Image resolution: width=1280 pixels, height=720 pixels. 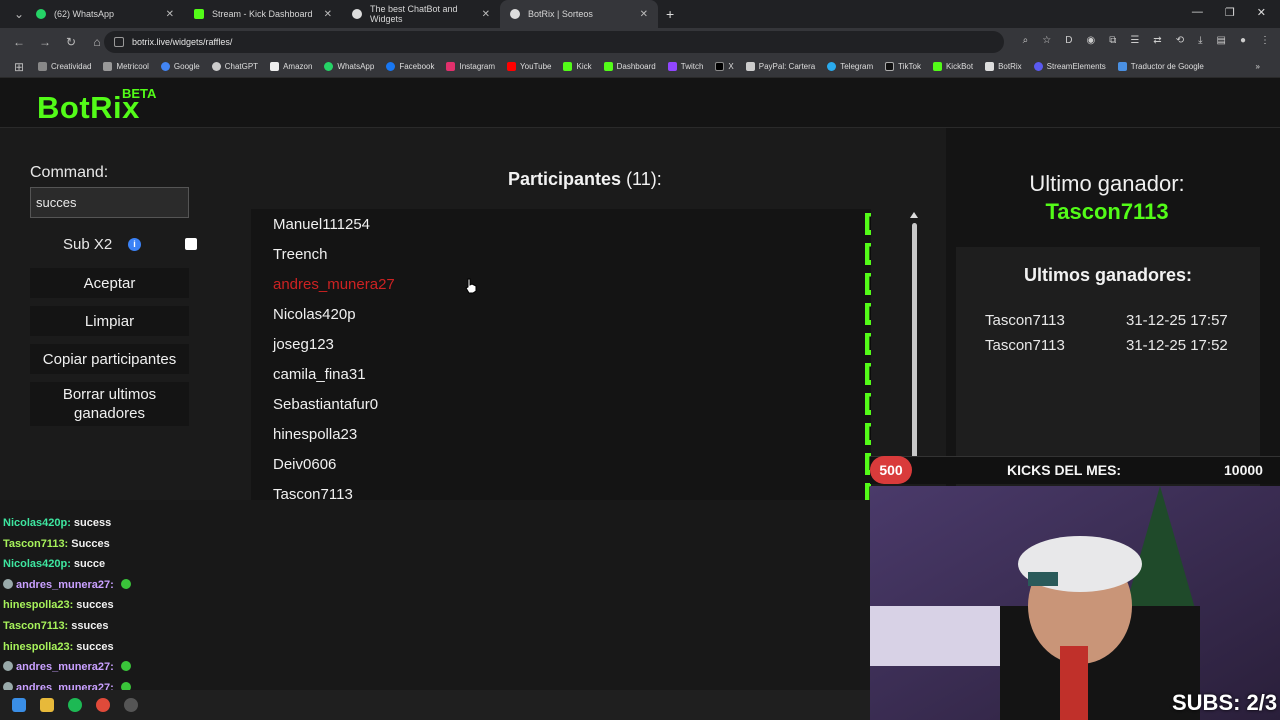 What do you see at coordinates (577, 66) in the screenshot?
I see `bookmark-kick: Kick` at bounding box center [577, 66].